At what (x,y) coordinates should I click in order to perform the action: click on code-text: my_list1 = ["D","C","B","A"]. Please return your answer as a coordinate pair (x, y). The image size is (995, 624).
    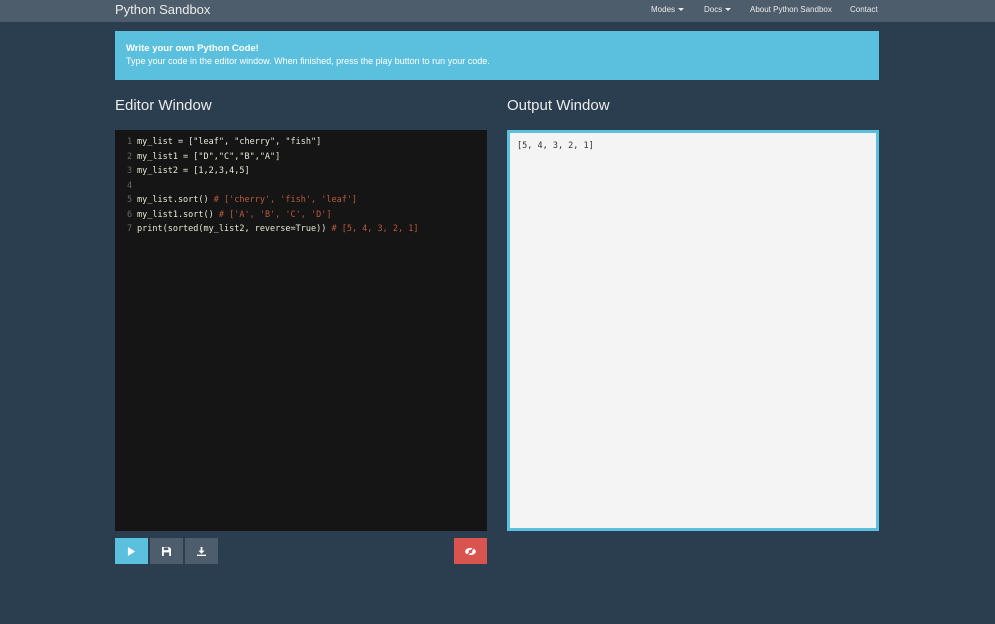
    Looking at the image, I should click on (209, 156).